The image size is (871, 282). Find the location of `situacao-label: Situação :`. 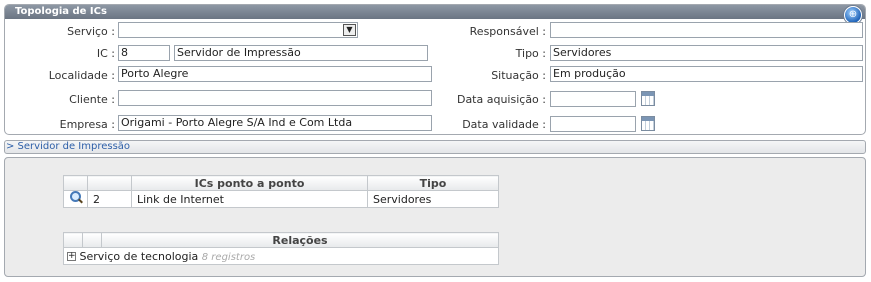

situacao-label: Situação : is located at coordinates (518, 75).